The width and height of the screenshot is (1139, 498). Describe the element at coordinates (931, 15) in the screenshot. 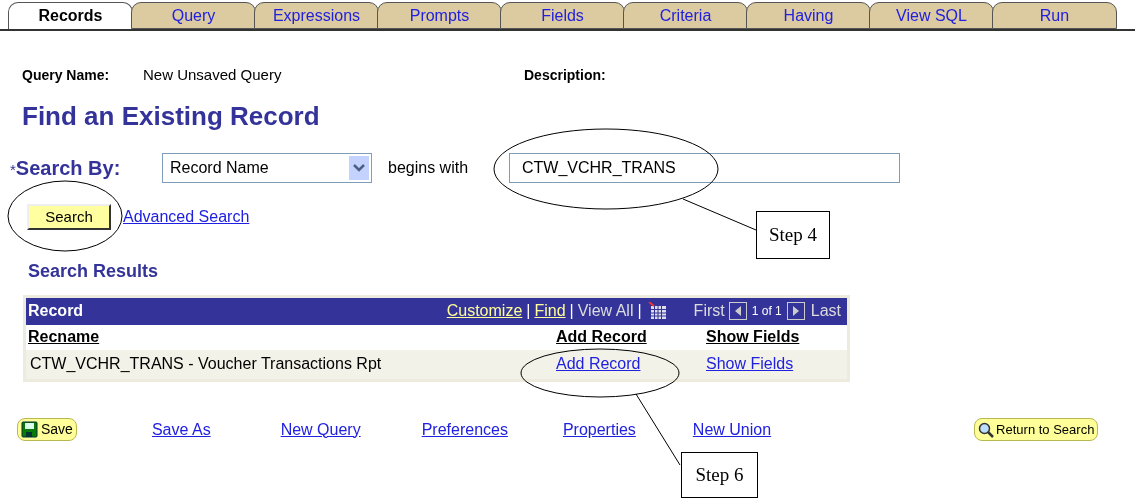

I see `tab: View SQL` at that location.